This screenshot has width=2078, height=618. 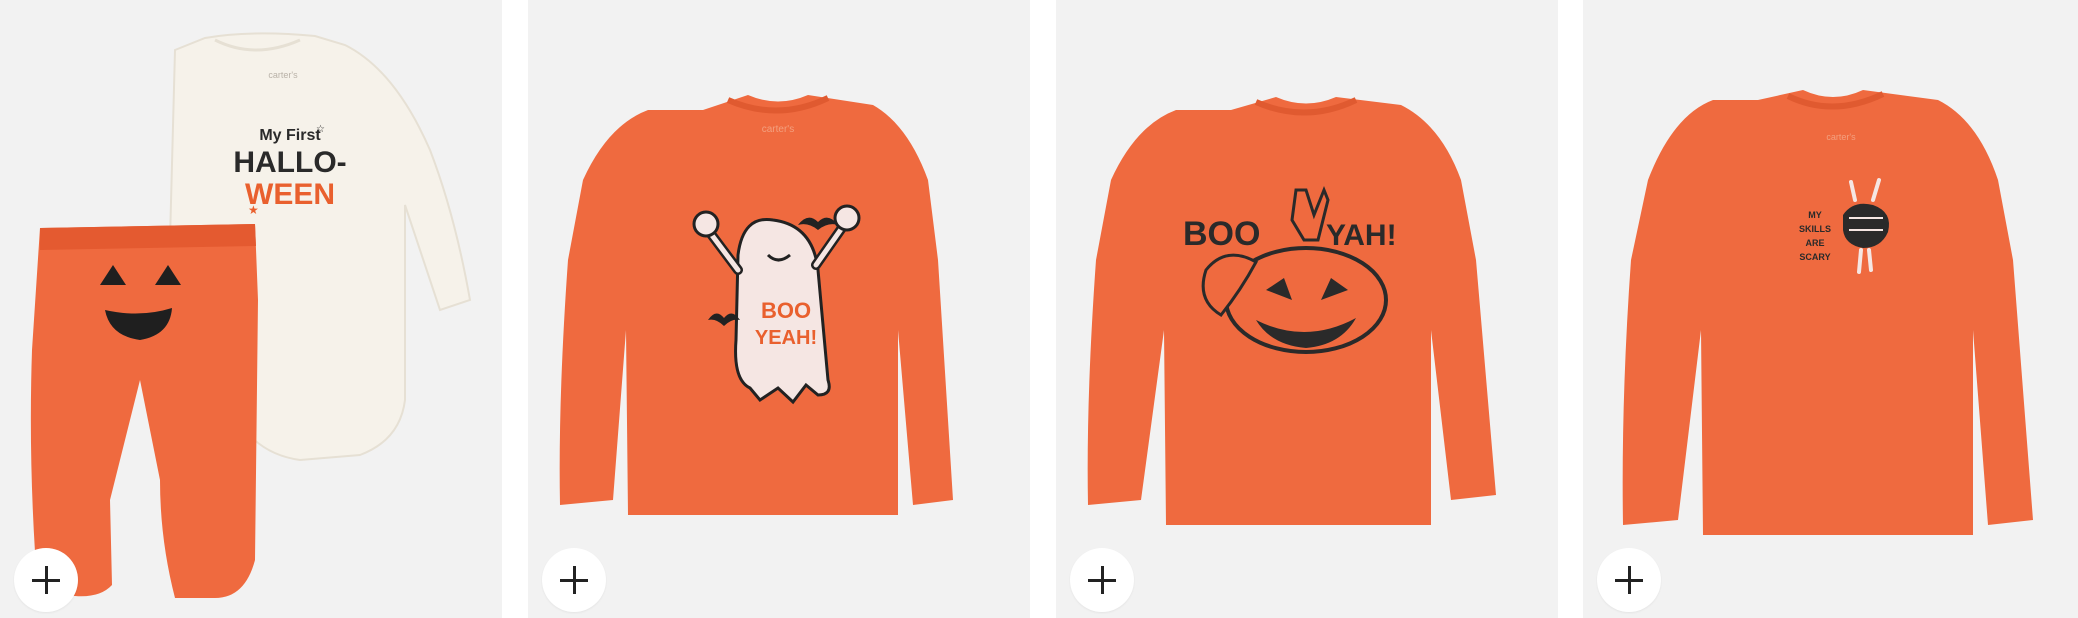 What do you see at coordinates (1814, 257) in the screenshot?
I see `print-line-4: SCARY` at bounding box center [1814, 257].